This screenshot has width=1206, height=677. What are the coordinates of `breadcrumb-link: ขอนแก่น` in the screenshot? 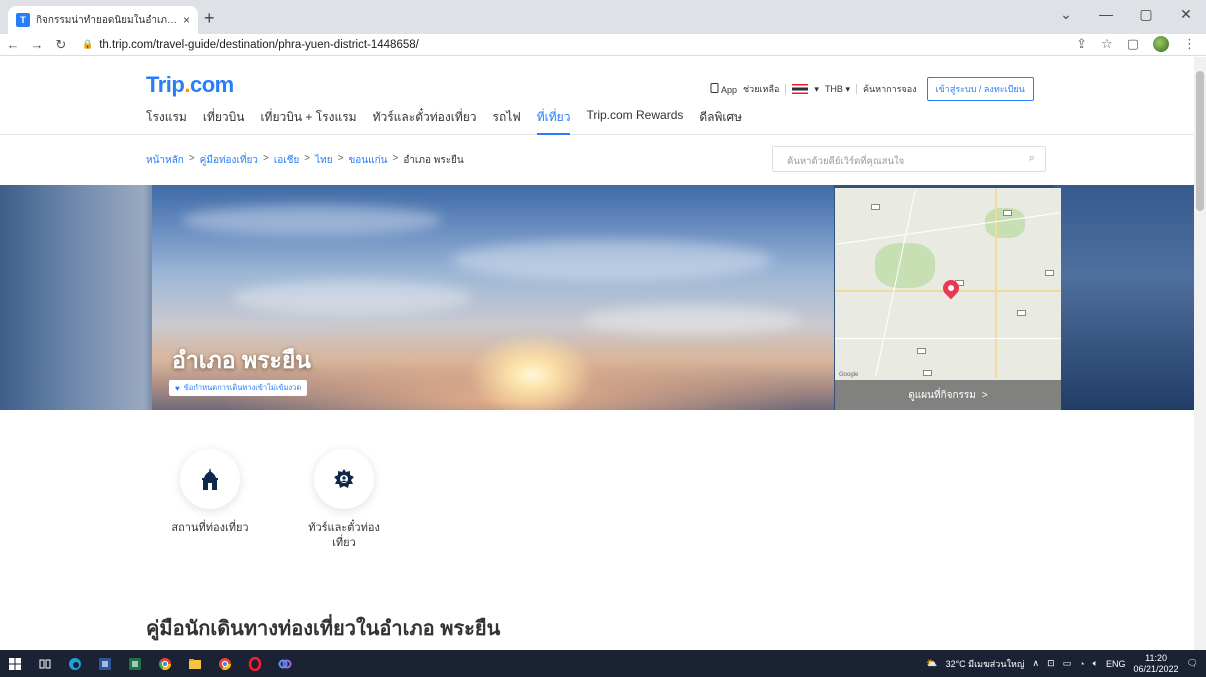 It's located at (367, 160).